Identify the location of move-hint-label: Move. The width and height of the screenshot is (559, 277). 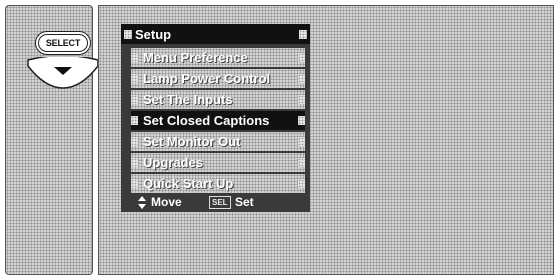
(166, 202).